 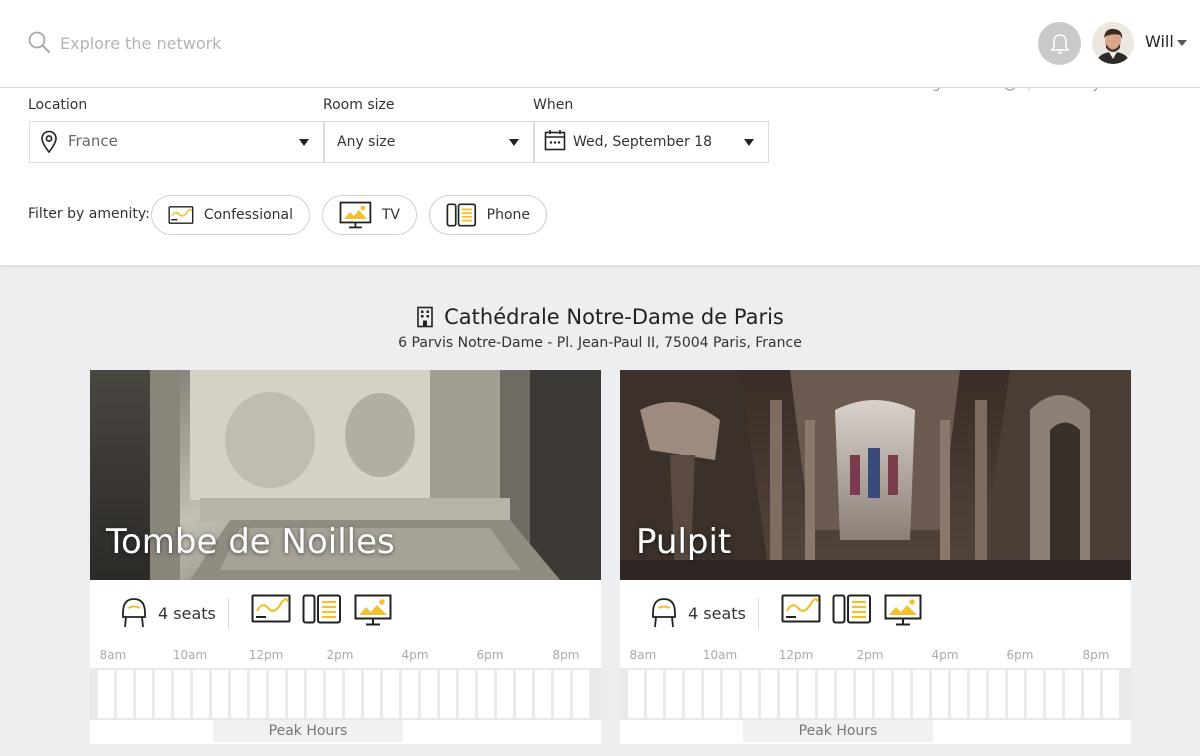 I want to click on seat-icon, so click(x=664, y=613).